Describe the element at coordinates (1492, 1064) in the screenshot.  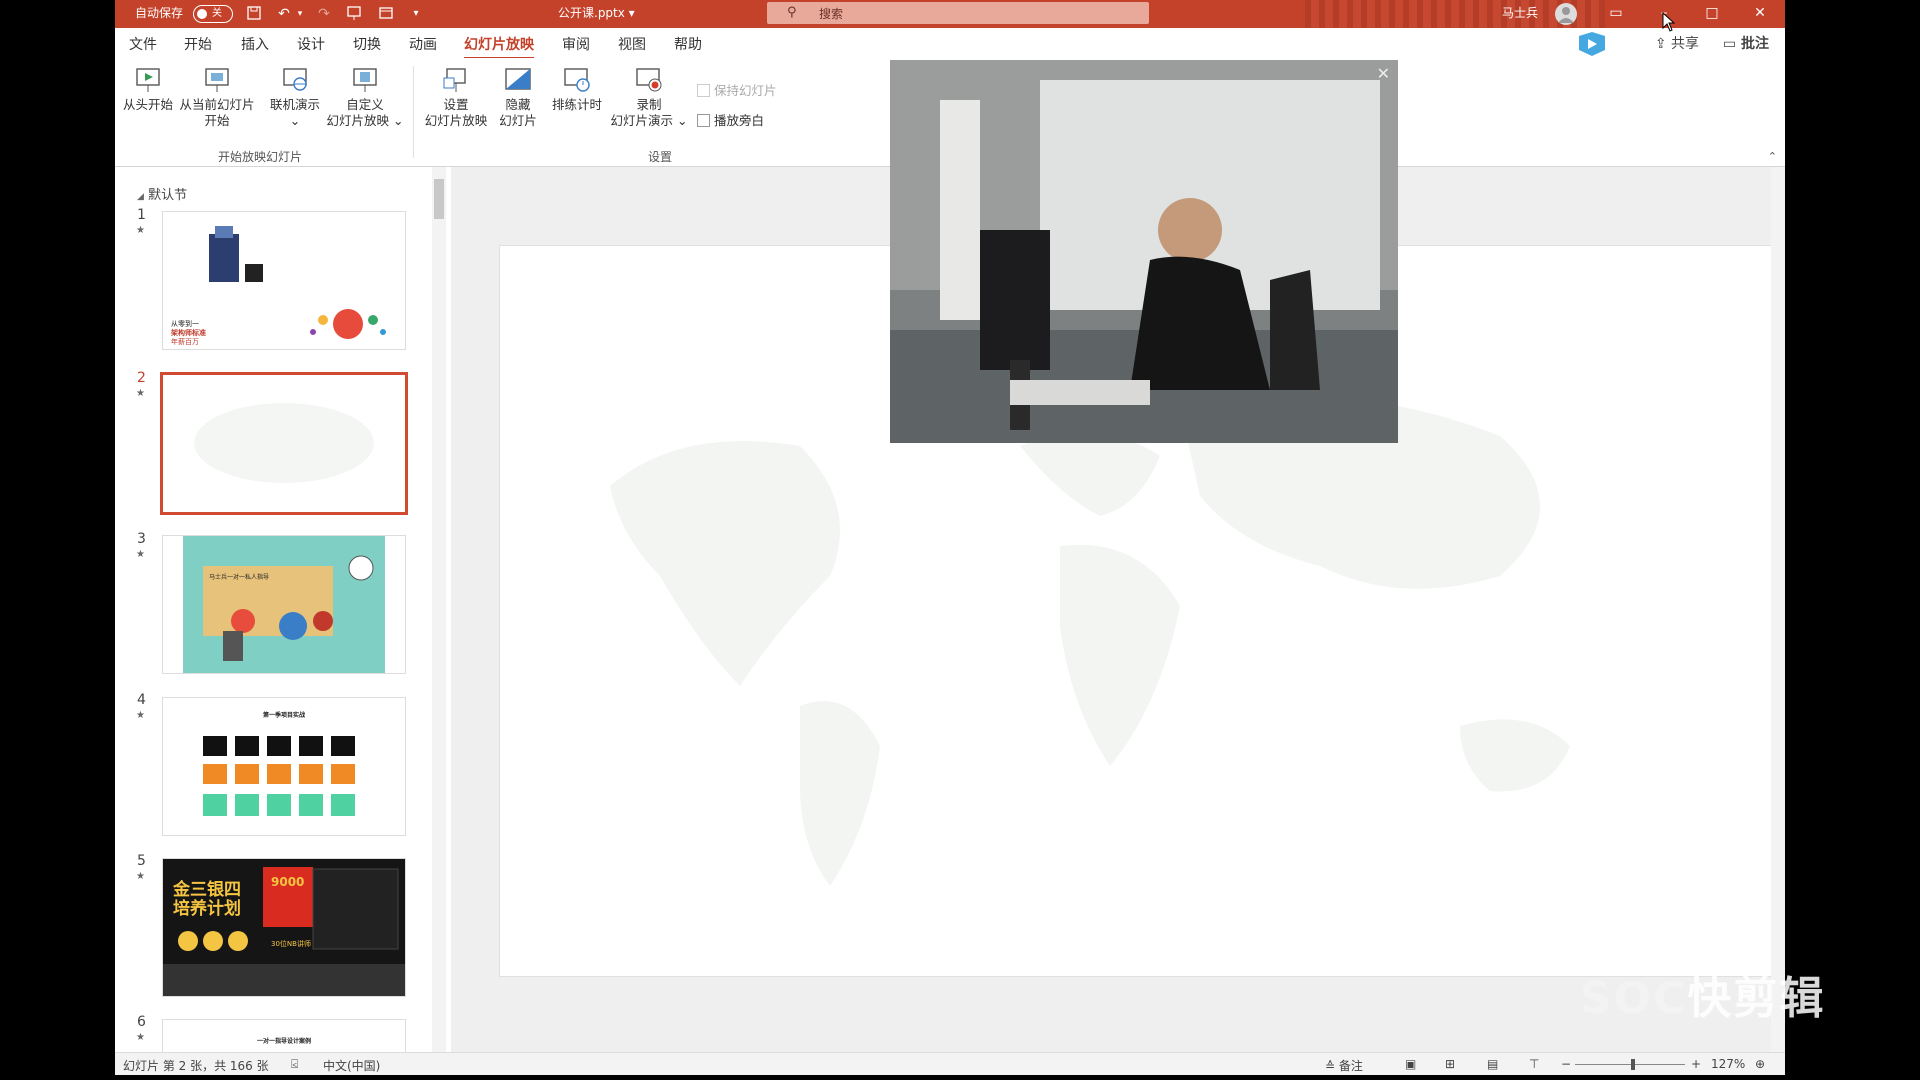
I see `reading-view-icon: ▤` at that location.